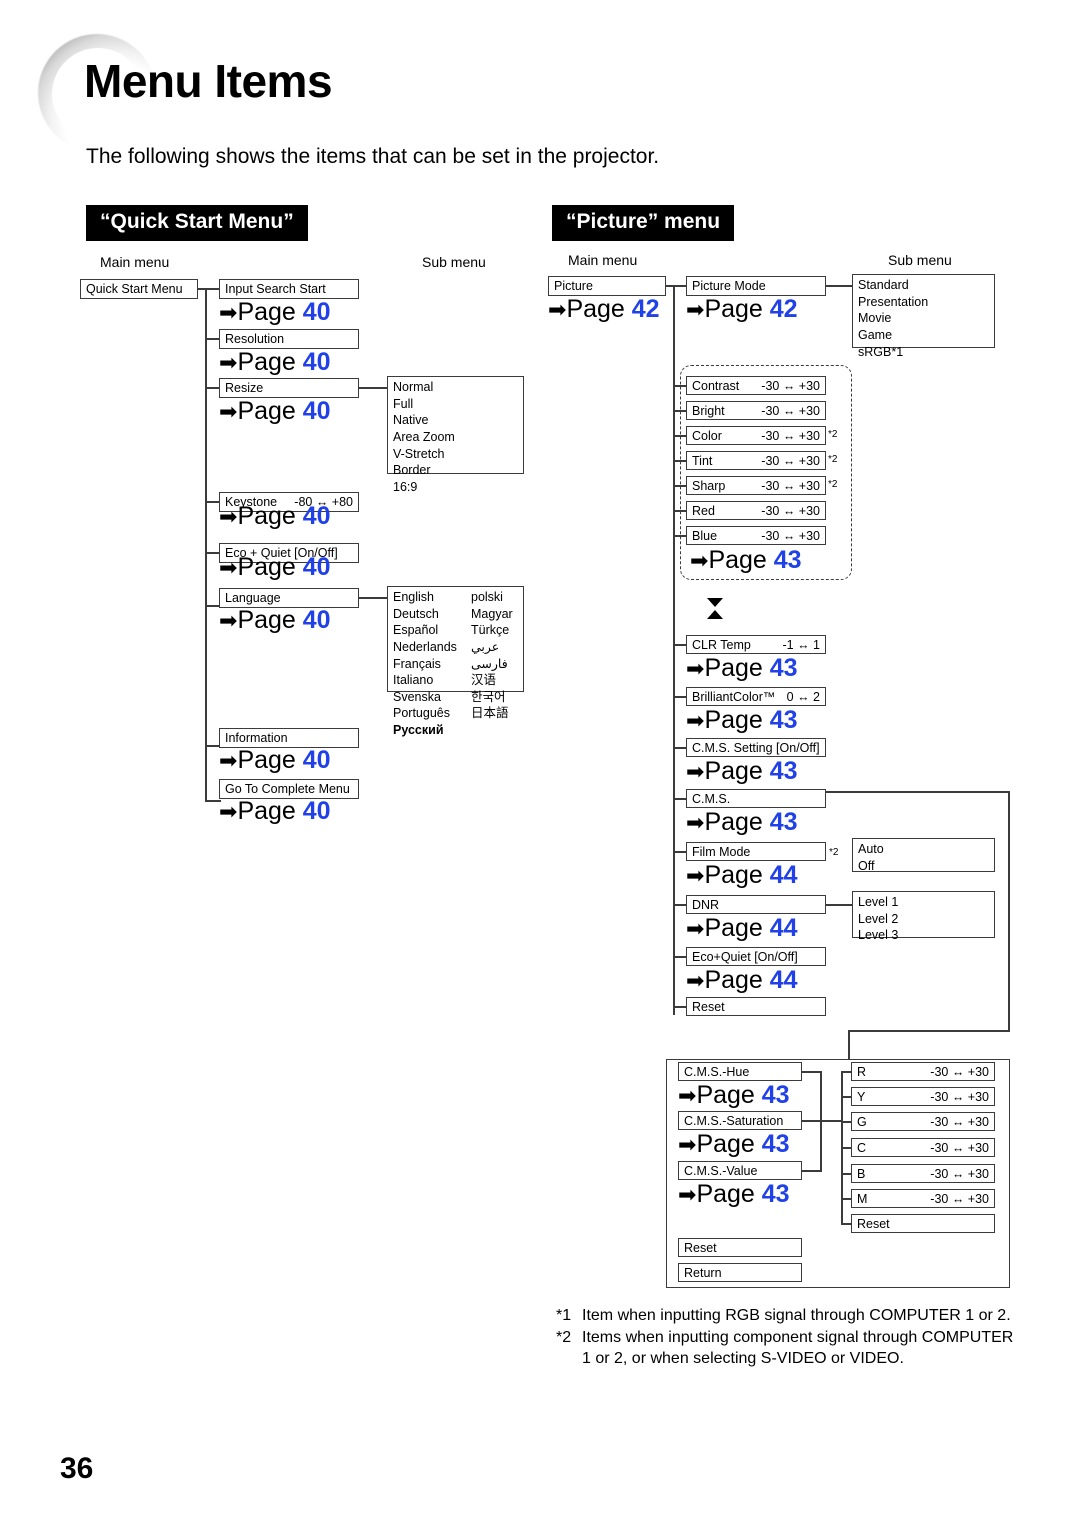 The width and height of the screenshot is (1080, 1532). What do you see at coordinates (923, 1198) in the screenshot?
I see `node-channel-m: M -30 ↔ +30` at bounding box center [923, 1198].